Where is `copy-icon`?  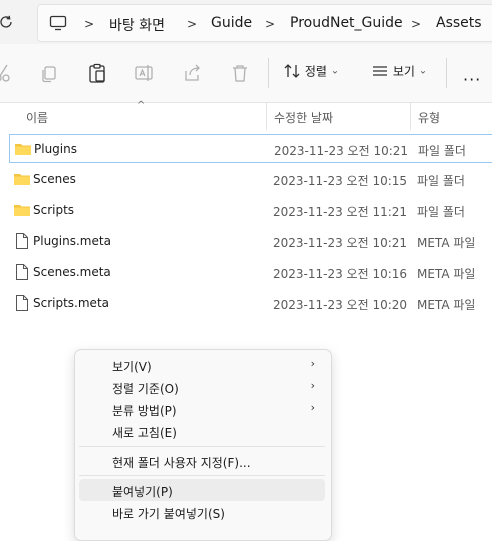
copy-icon is located at coordinates (49, 73).